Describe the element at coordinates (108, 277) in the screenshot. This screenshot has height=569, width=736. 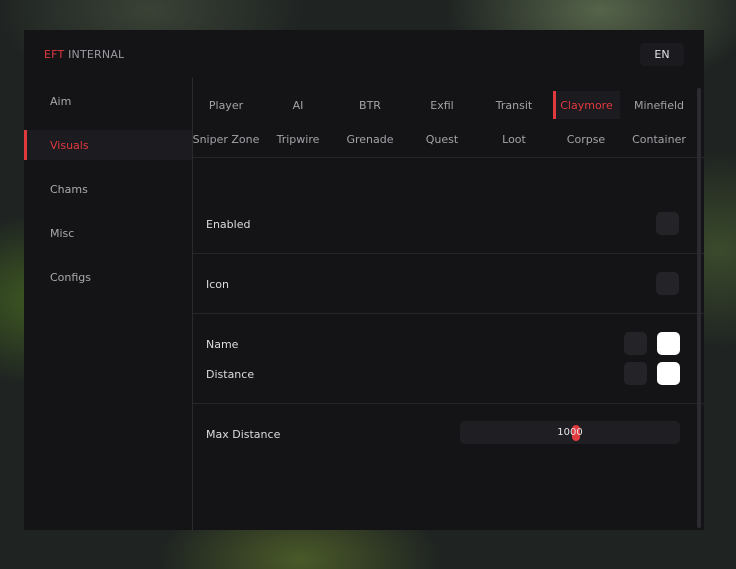
I see `sidebar-item-configs: Configs` at that location.